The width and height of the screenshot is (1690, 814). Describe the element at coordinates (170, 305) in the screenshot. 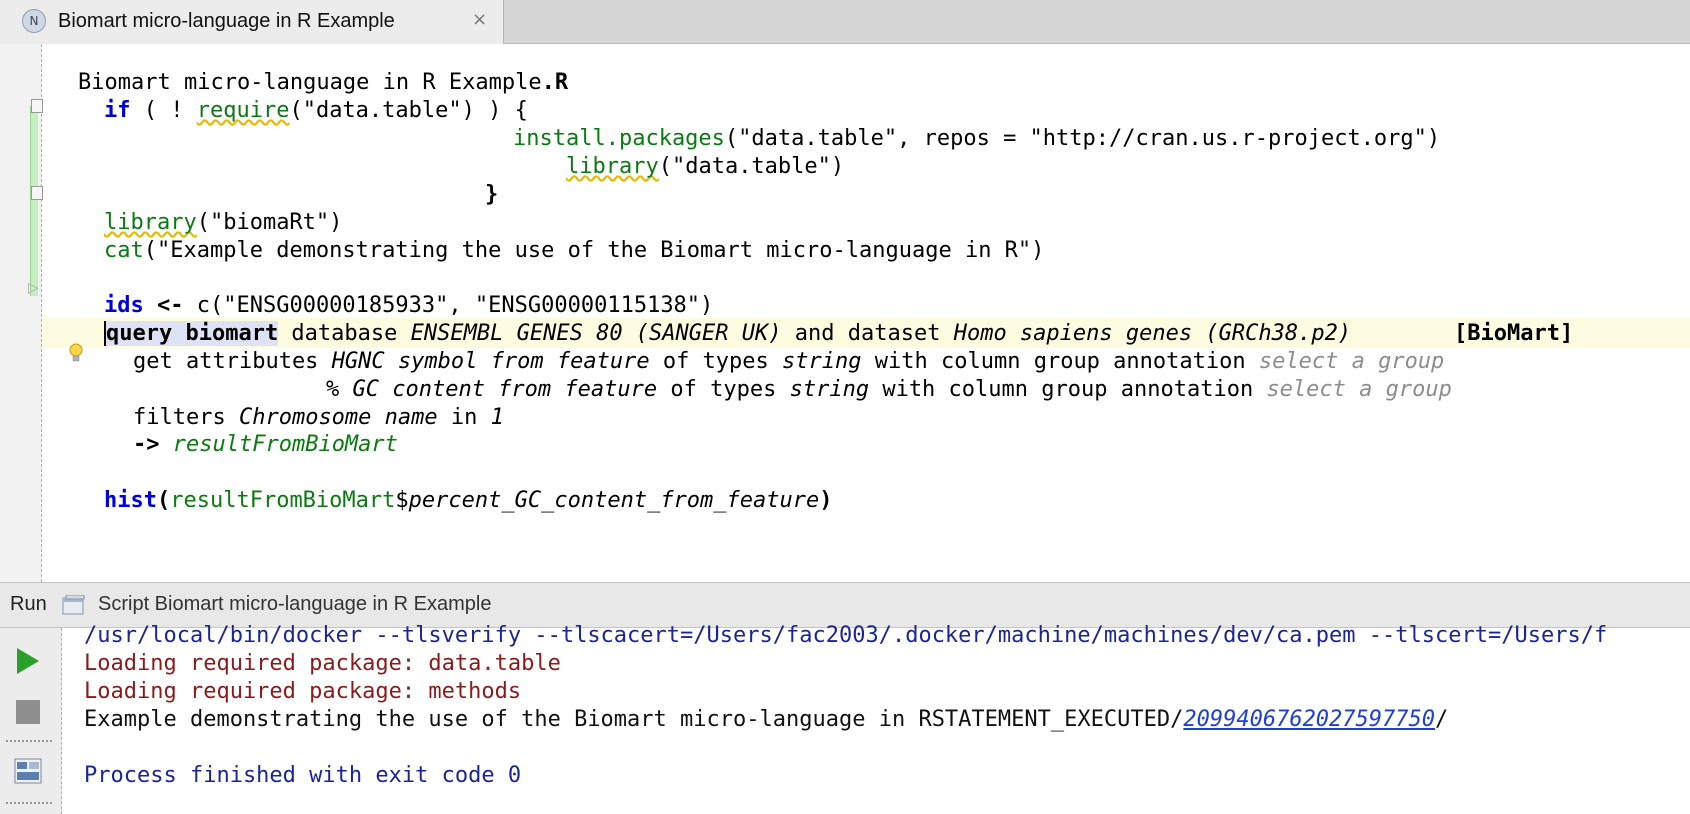

I see `assign-operator: <-` at that location.